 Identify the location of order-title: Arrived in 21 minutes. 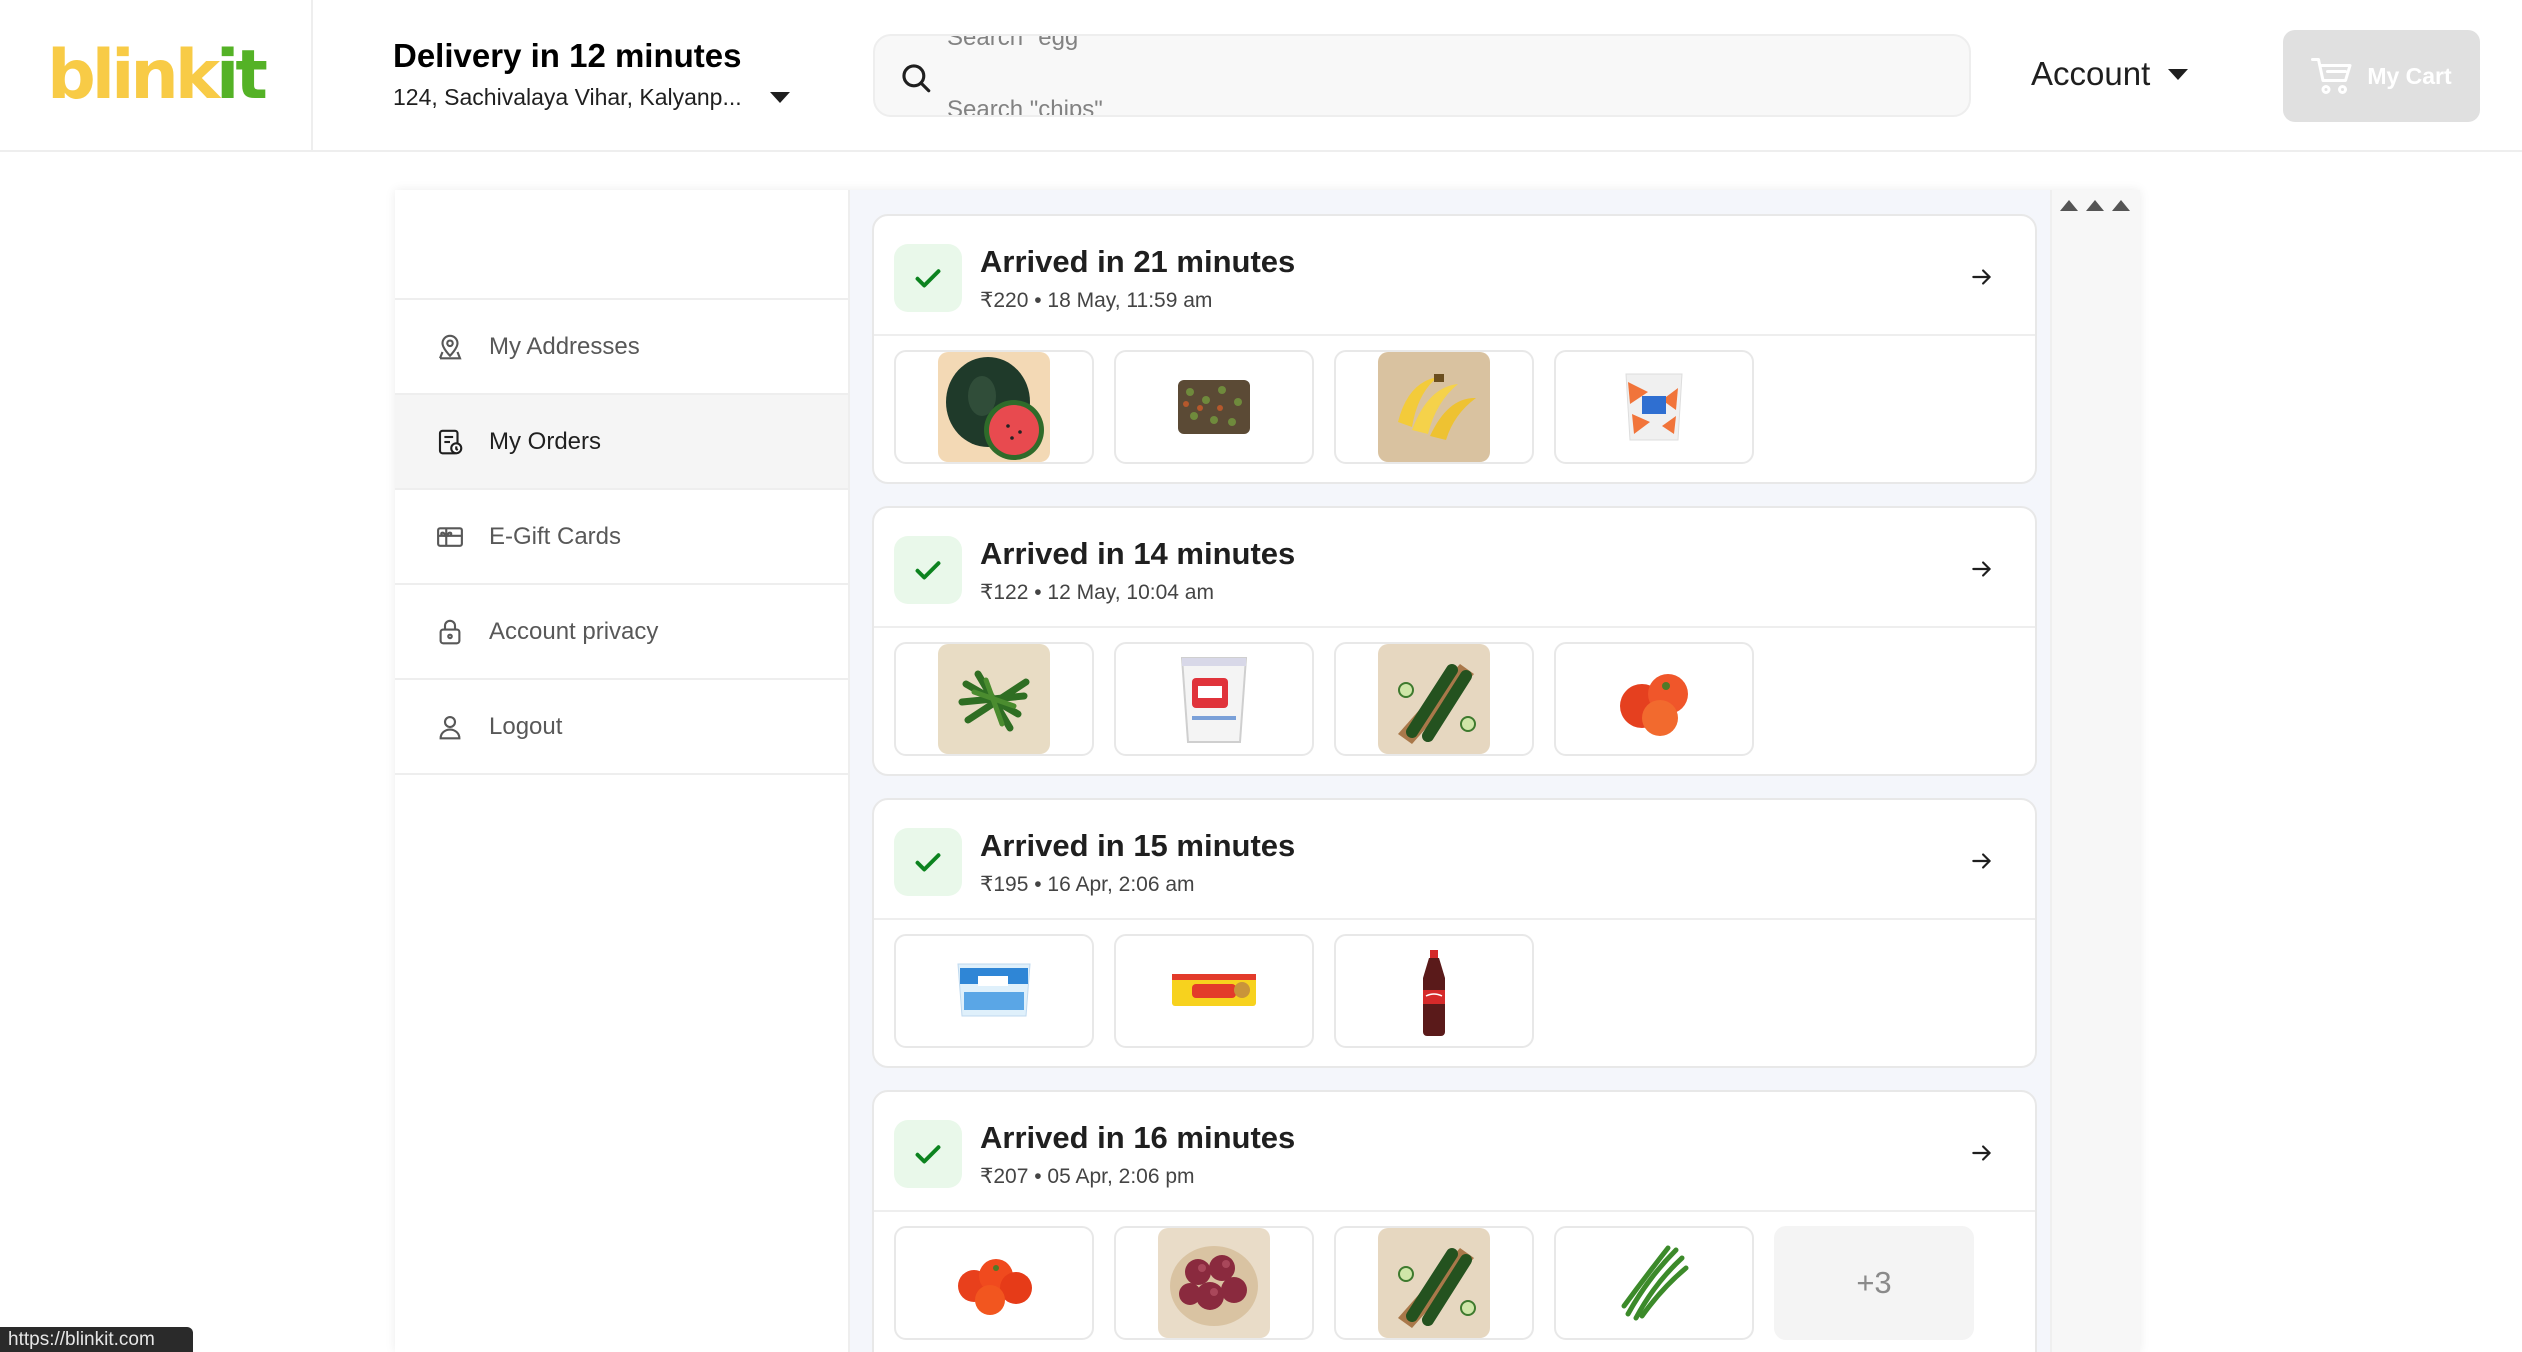
(1138, 261).